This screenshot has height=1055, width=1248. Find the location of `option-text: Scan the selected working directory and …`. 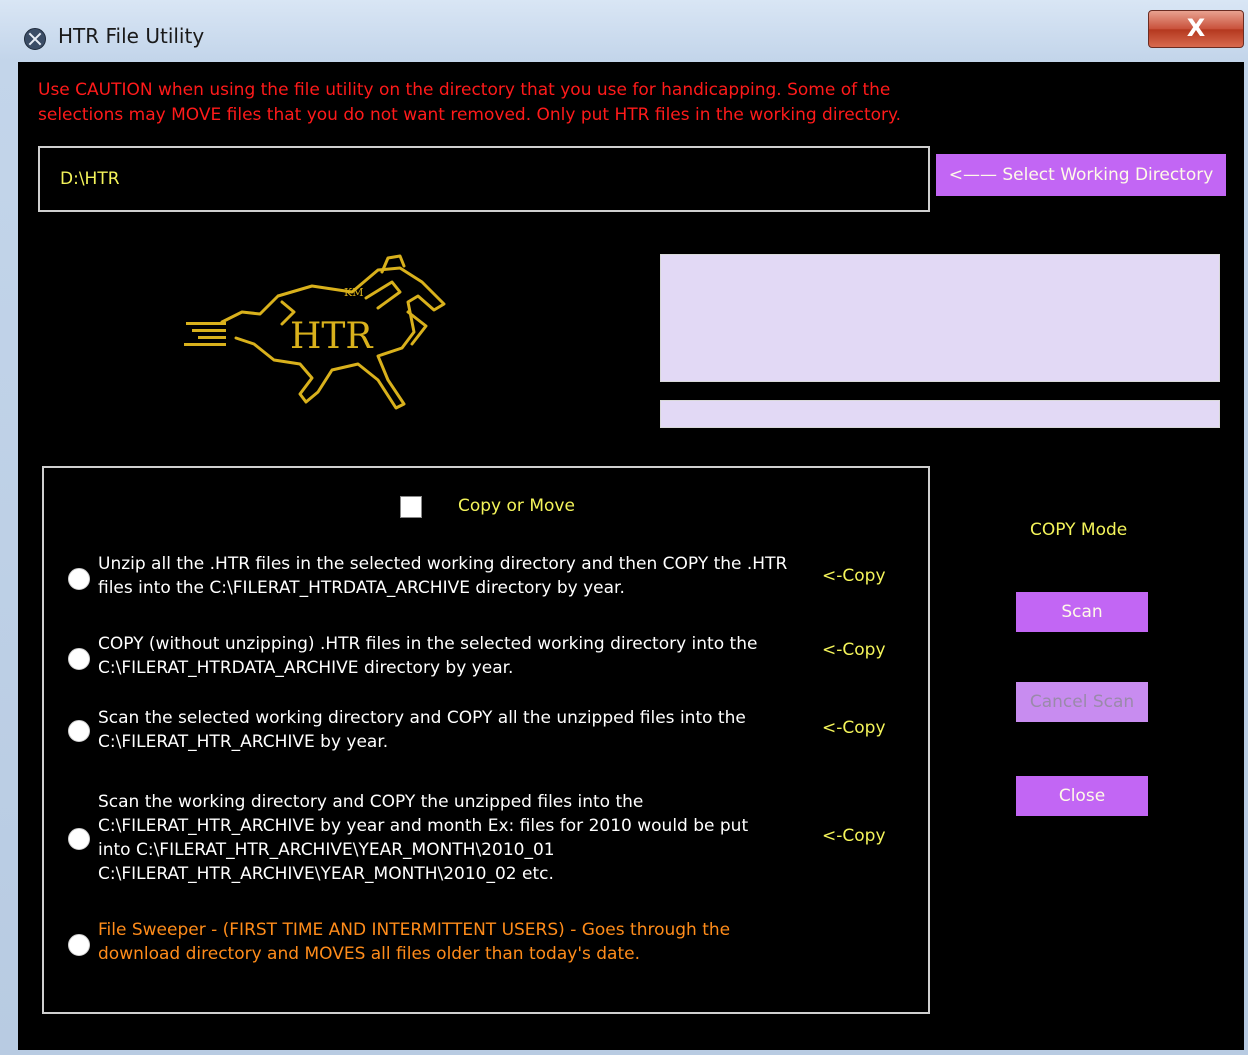

option-text: Scan the selected working directory and … is located at coordinates (422, 730).